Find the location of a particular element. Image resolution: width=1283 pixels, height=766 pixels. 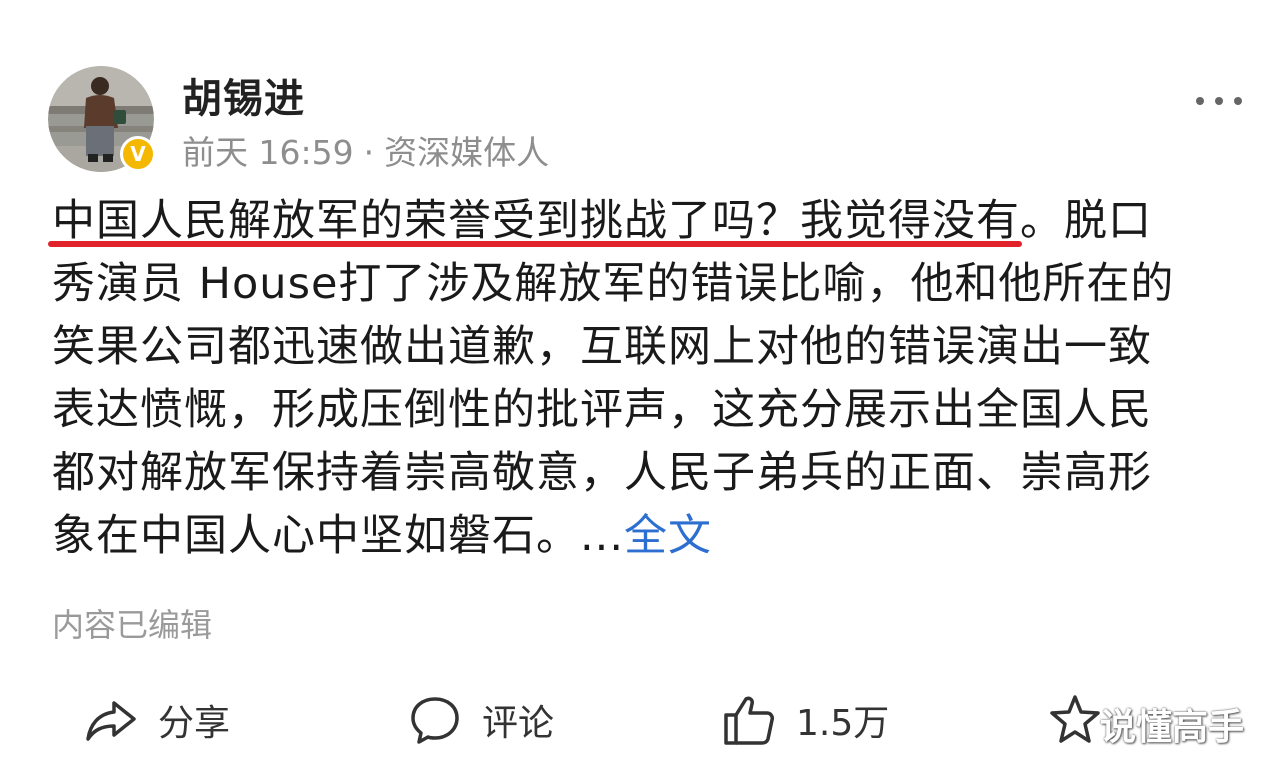

full-text-link: 全文 is located at coordinates (668, 536).